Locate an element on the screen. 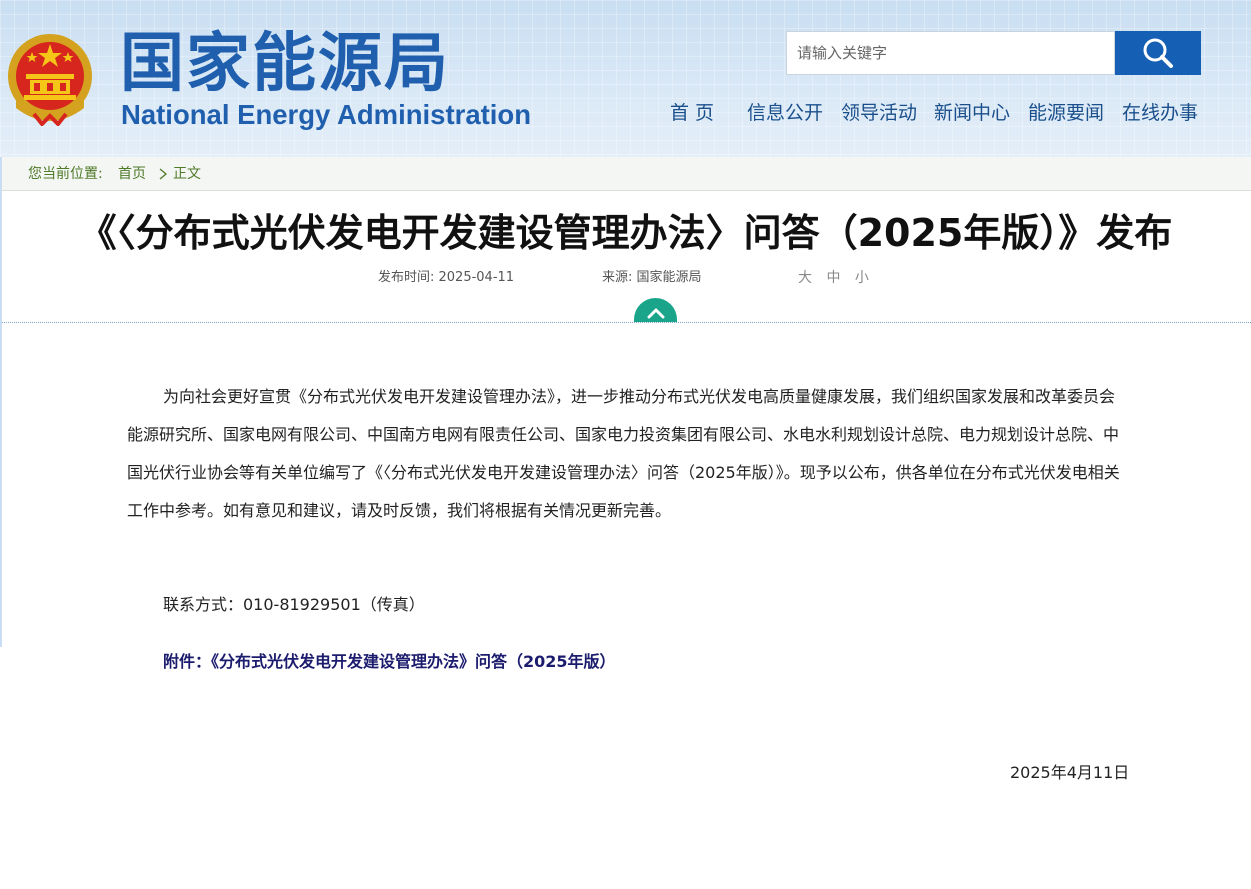  breadcrumb: 您当前位置: 首页 正文 is located at coordinates (626, 174).